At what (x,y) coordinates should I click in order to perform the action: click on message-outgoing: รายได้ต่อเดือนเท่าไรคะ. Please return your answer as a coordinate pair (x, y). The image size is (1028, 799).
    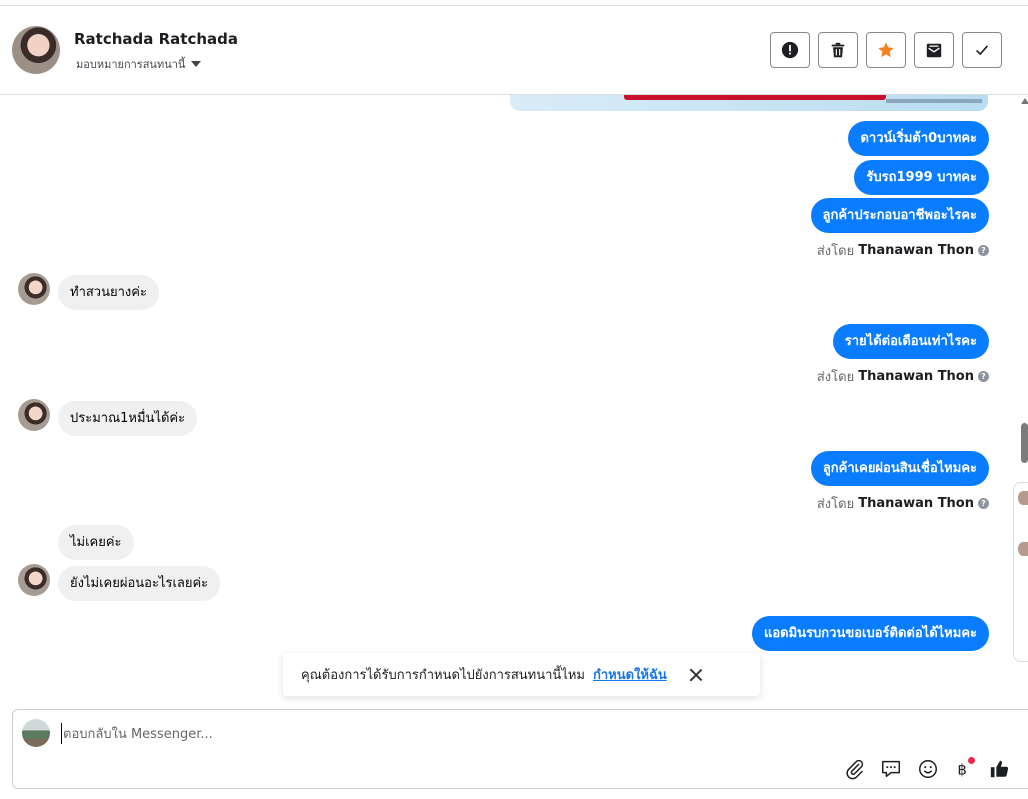
    Looking at the image, I should click on (910, 341).